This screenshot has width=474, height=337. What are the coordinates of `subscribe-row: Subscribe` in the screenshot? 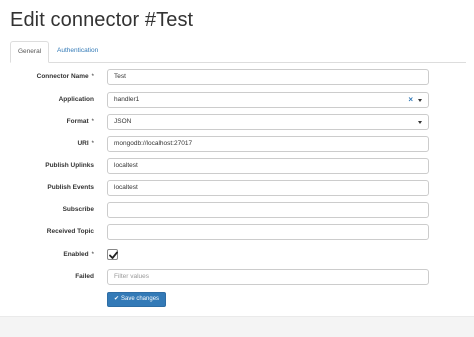 It's located at (237, 210).